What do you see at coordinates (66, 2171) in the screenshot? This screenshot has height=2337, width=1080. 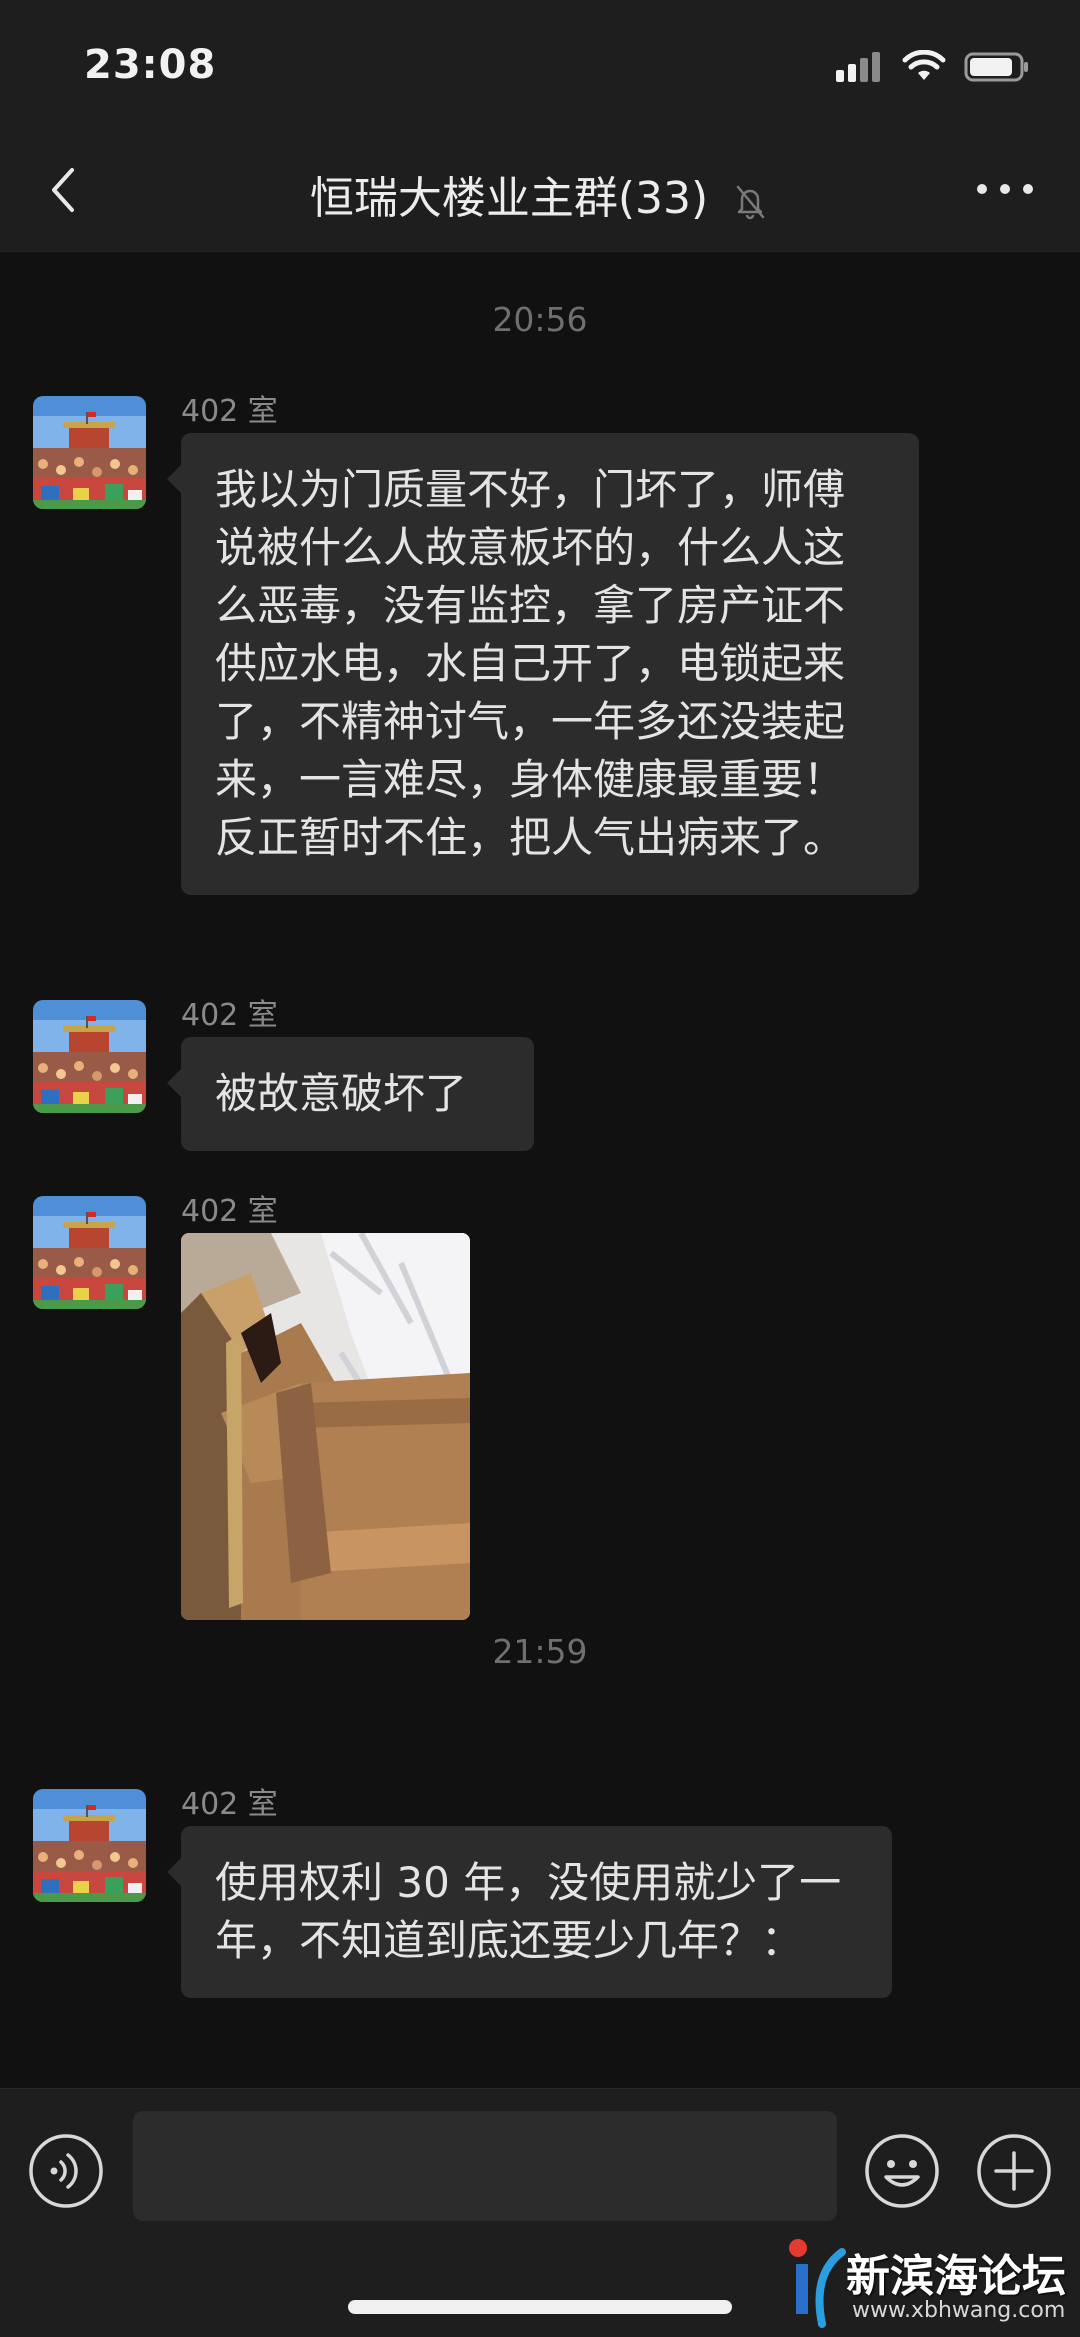 I see `voice-input-icon` at bounding box center [66, 2171].